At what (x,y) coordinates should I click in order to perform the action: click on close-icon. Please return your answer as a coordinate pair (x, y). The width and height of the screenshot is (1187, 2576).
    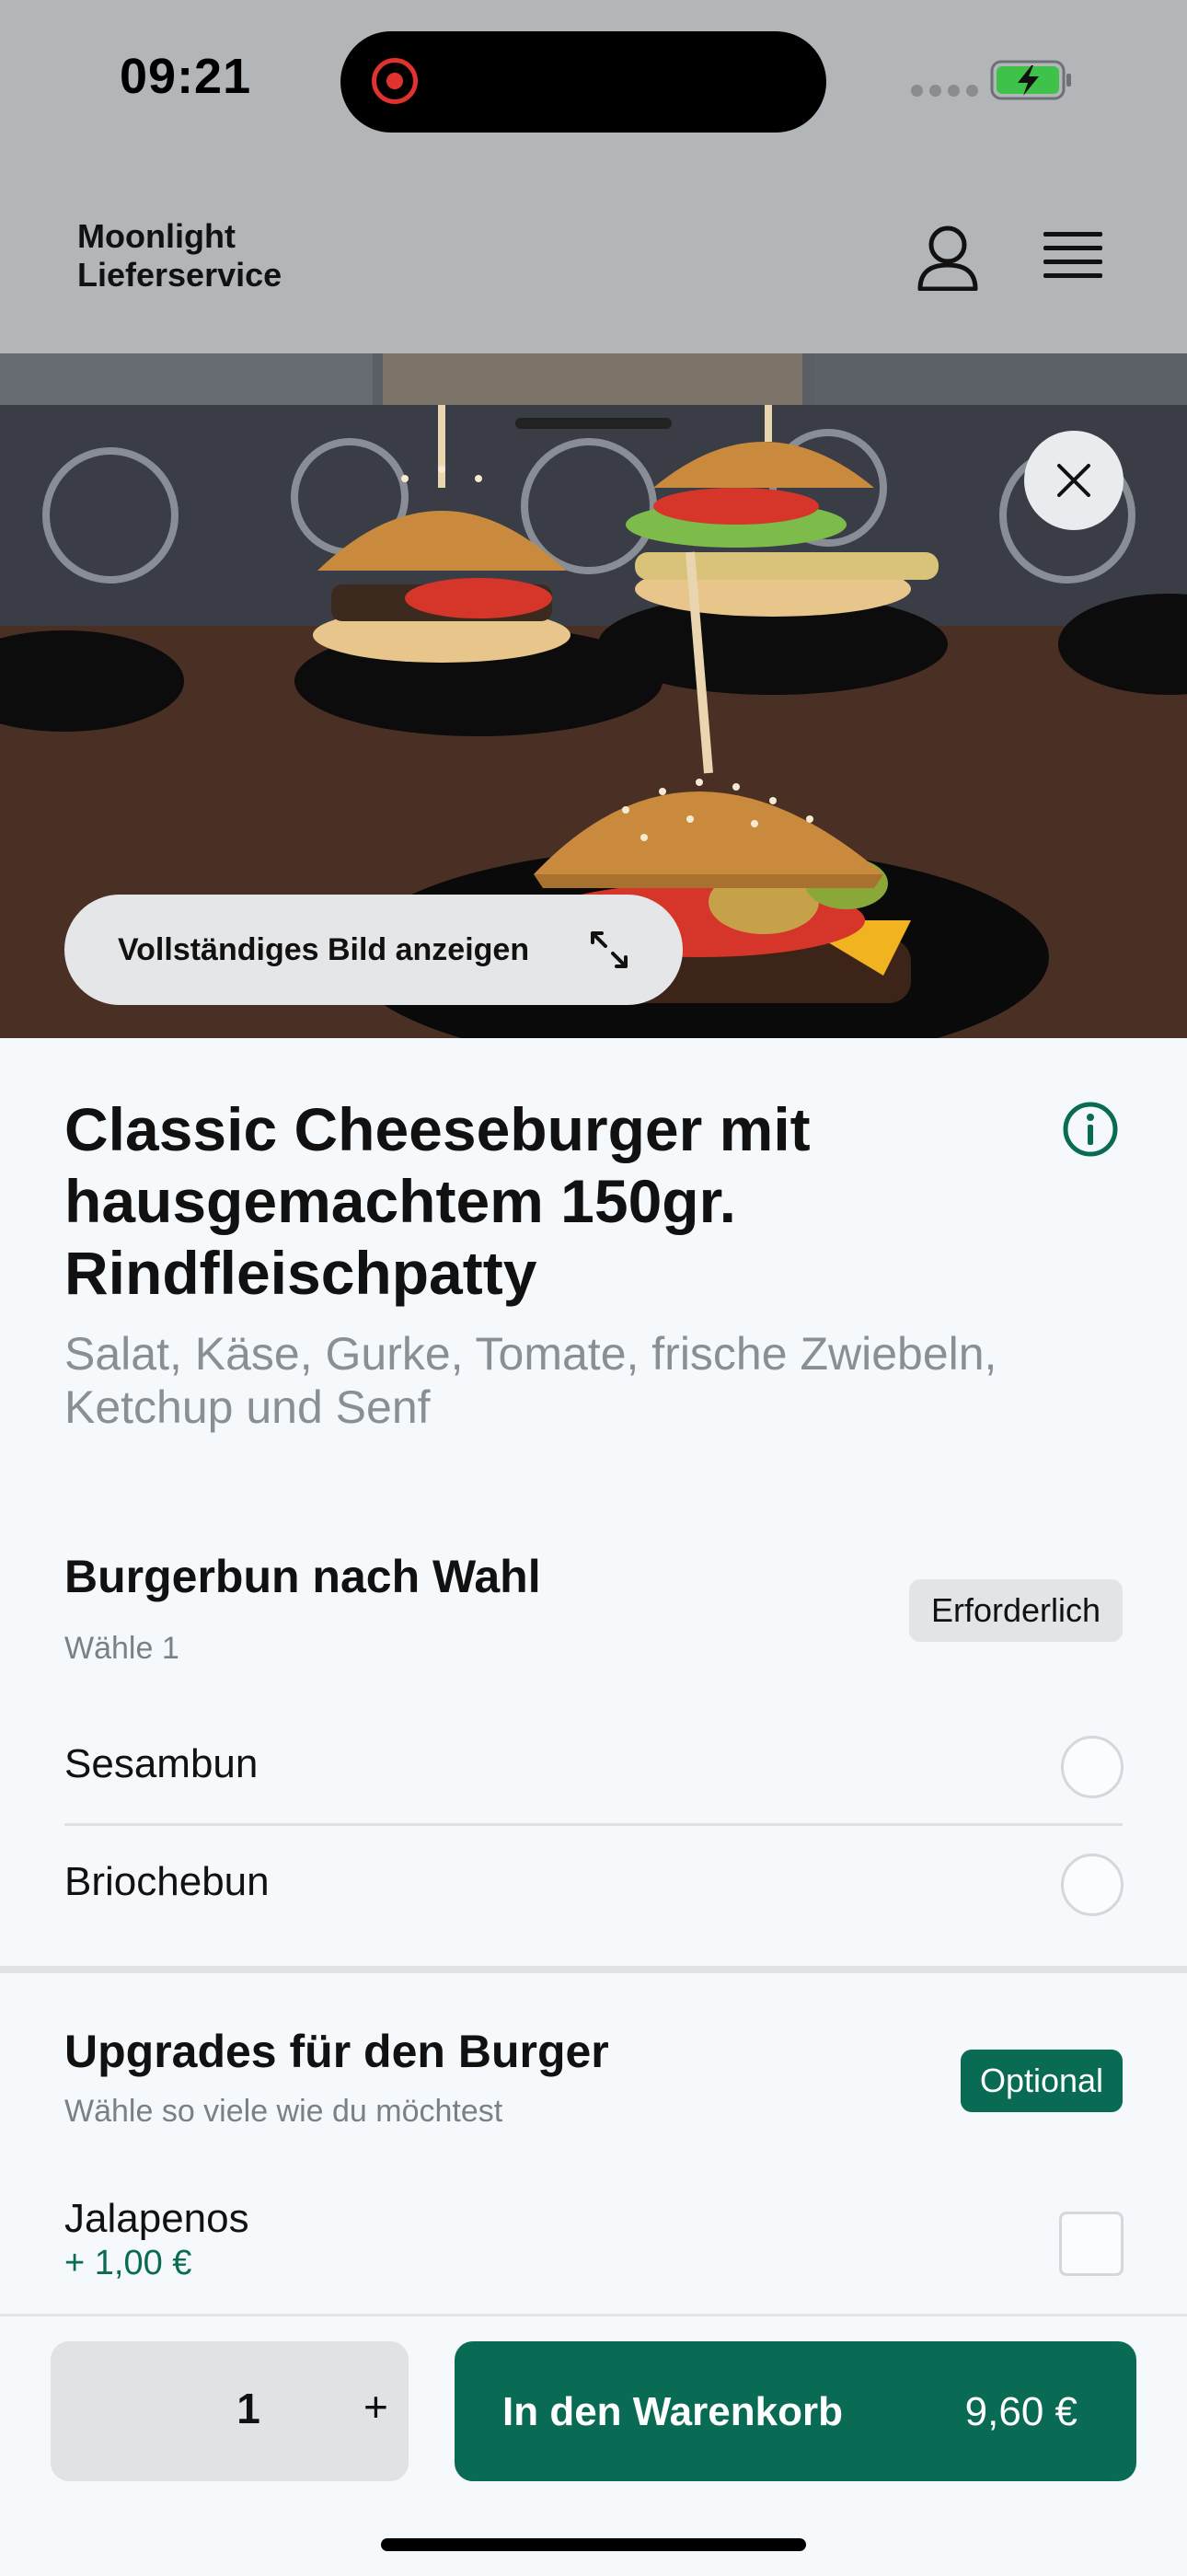
    Looking at the image, I should click on (1073, 481).